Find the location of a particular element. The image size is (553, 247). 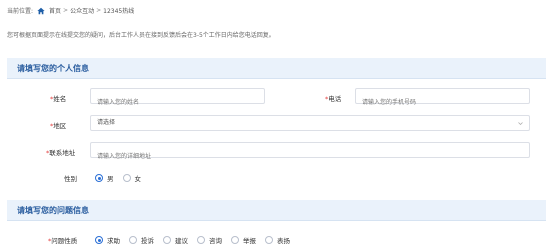

address-field is located at coordinates (310, 153).